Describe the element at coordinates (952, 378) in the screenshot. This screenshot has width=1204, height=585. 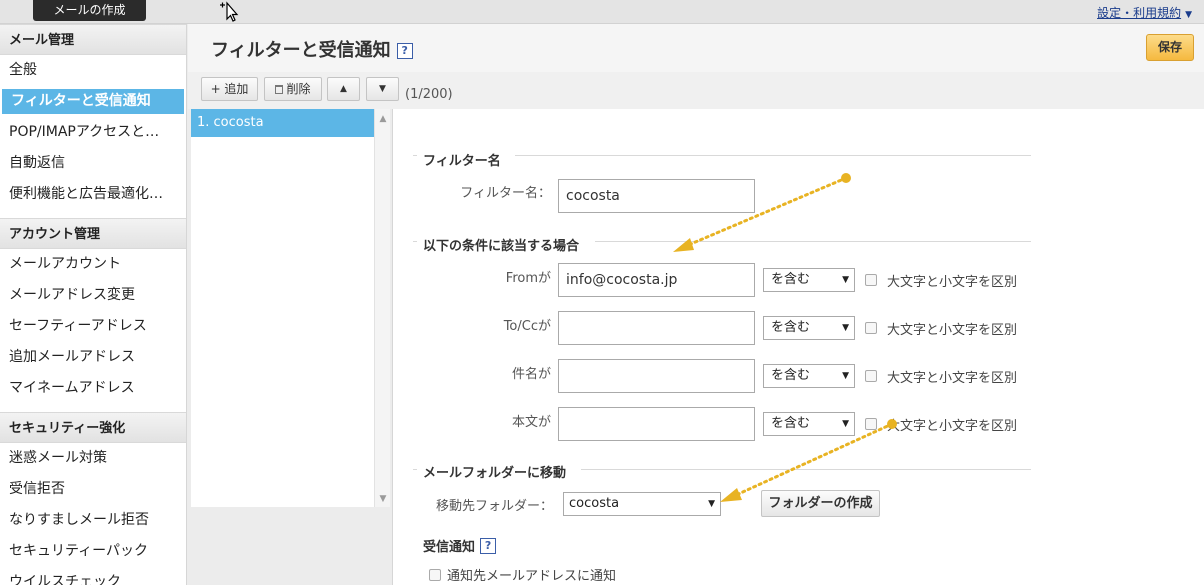
I see `condition-subject-case-label: 大文字と小文字を区別` at that location.